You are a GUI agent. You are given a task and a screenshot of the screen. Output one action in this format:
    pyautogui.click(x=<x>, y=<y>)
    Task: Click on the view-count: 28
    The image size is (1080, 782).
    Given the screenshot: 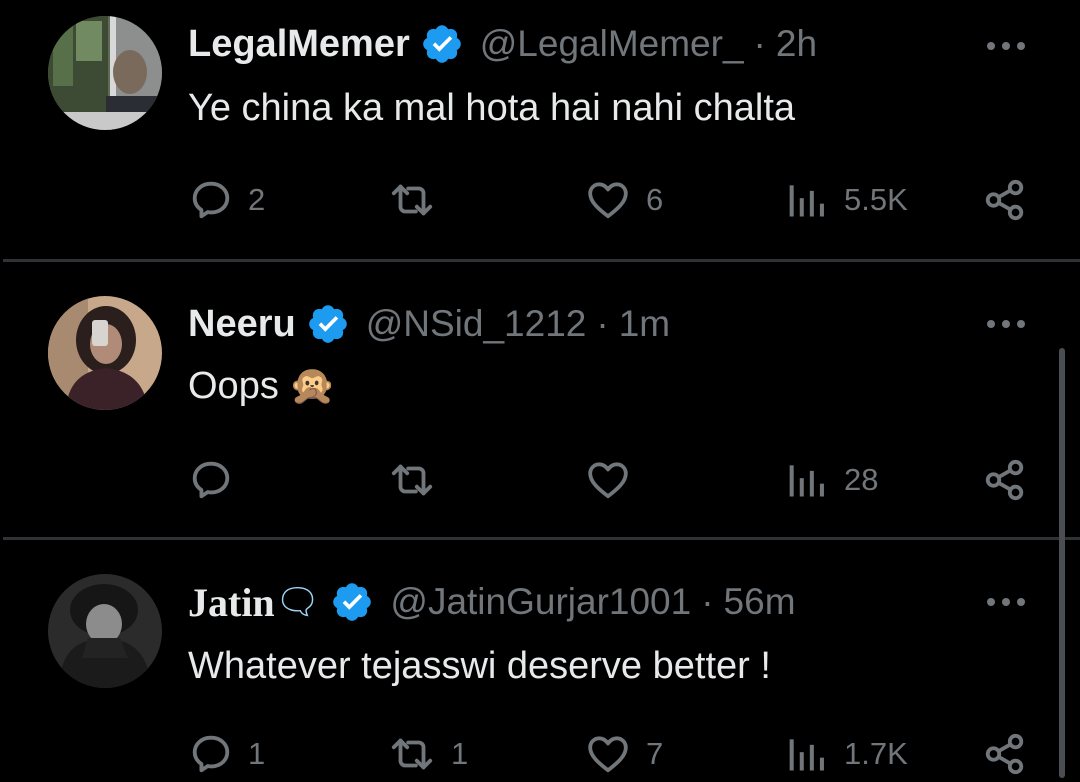 What is the action you would take?
    pyautogui.click(x=861, y=479)
    